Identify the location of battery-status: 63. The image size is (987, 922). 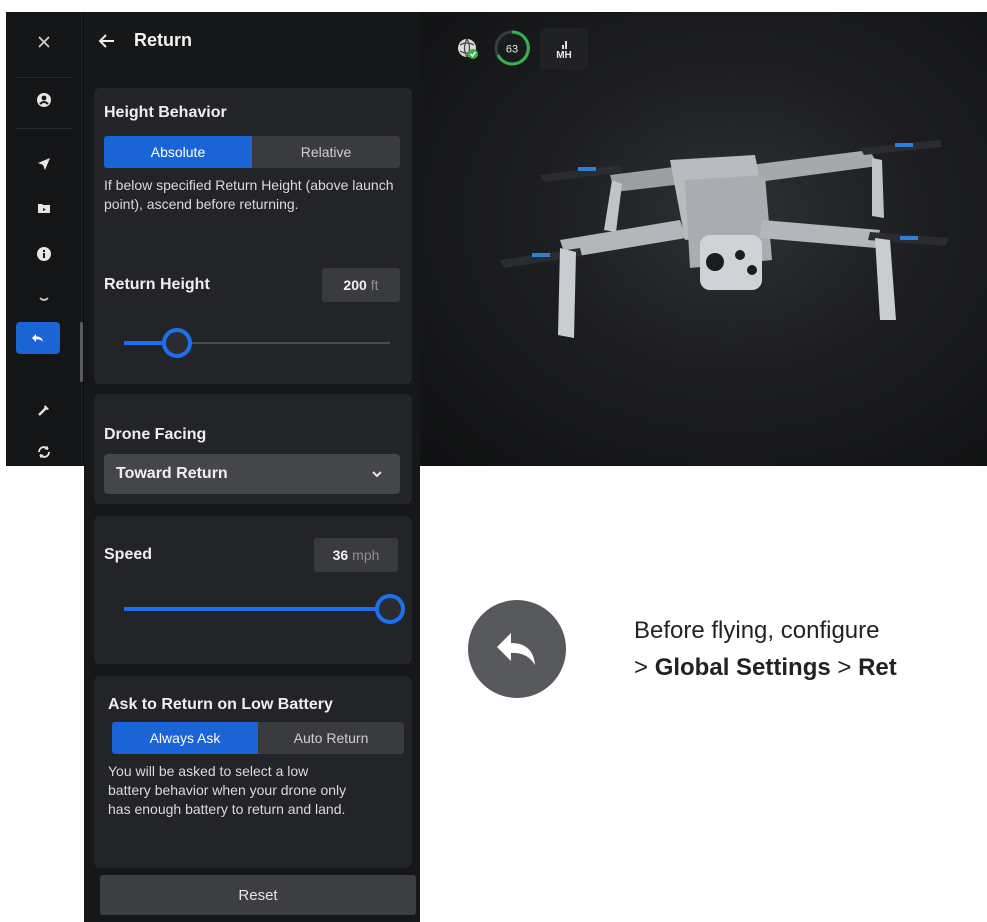
(512, 48).